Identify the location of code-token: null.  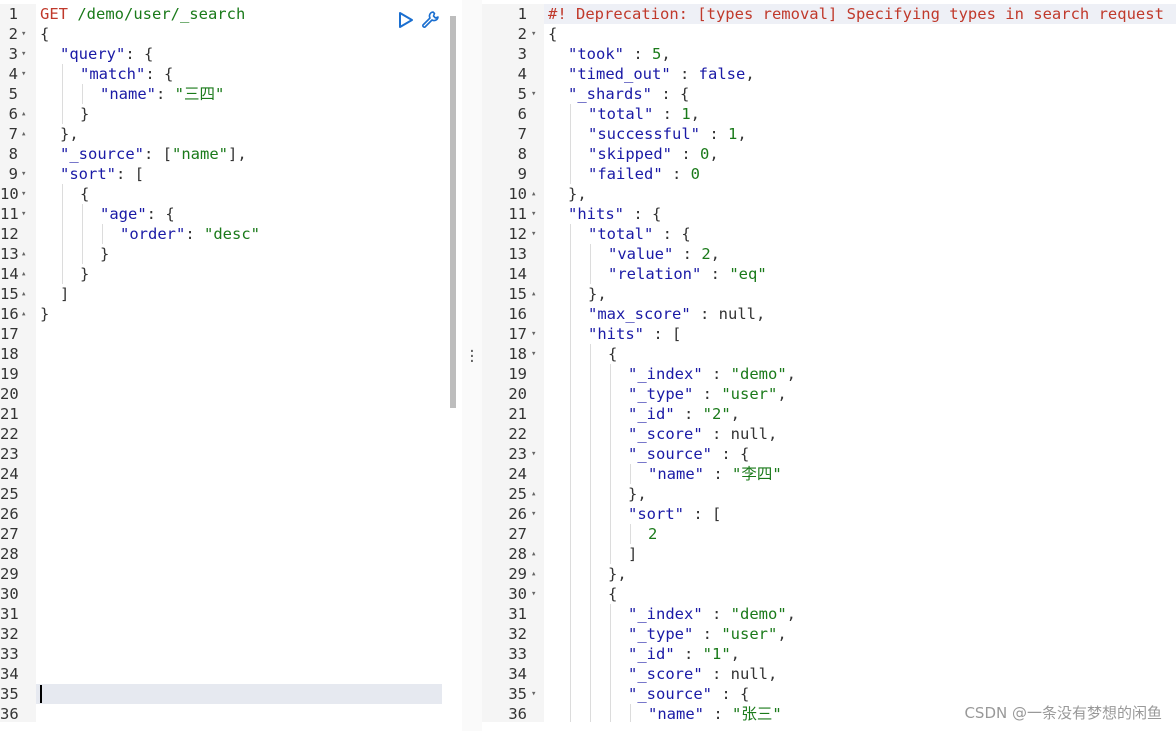
(749, 434).